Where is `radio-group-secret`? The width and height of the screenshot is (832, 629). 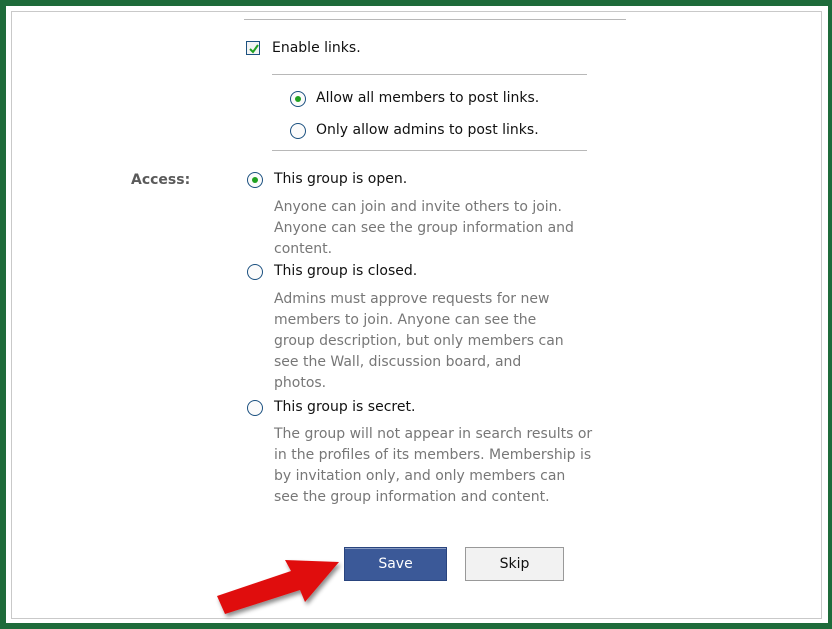
radio-group-secret is located at coordinates (255, 408).